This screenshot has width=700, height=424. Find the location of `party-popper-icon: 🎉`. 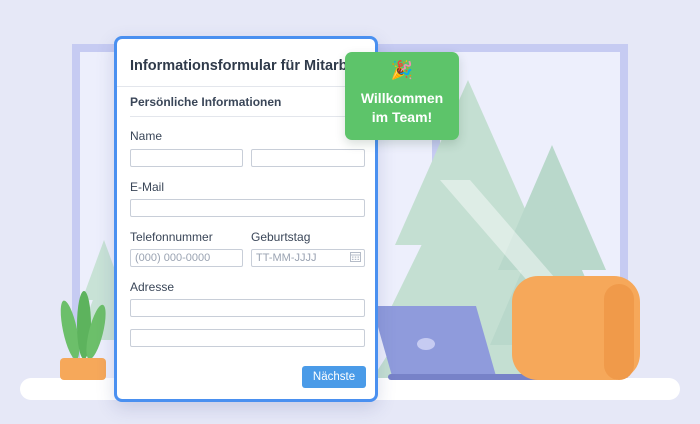

party-popper-icon: 🎉 is located at coordinates (402, 70).